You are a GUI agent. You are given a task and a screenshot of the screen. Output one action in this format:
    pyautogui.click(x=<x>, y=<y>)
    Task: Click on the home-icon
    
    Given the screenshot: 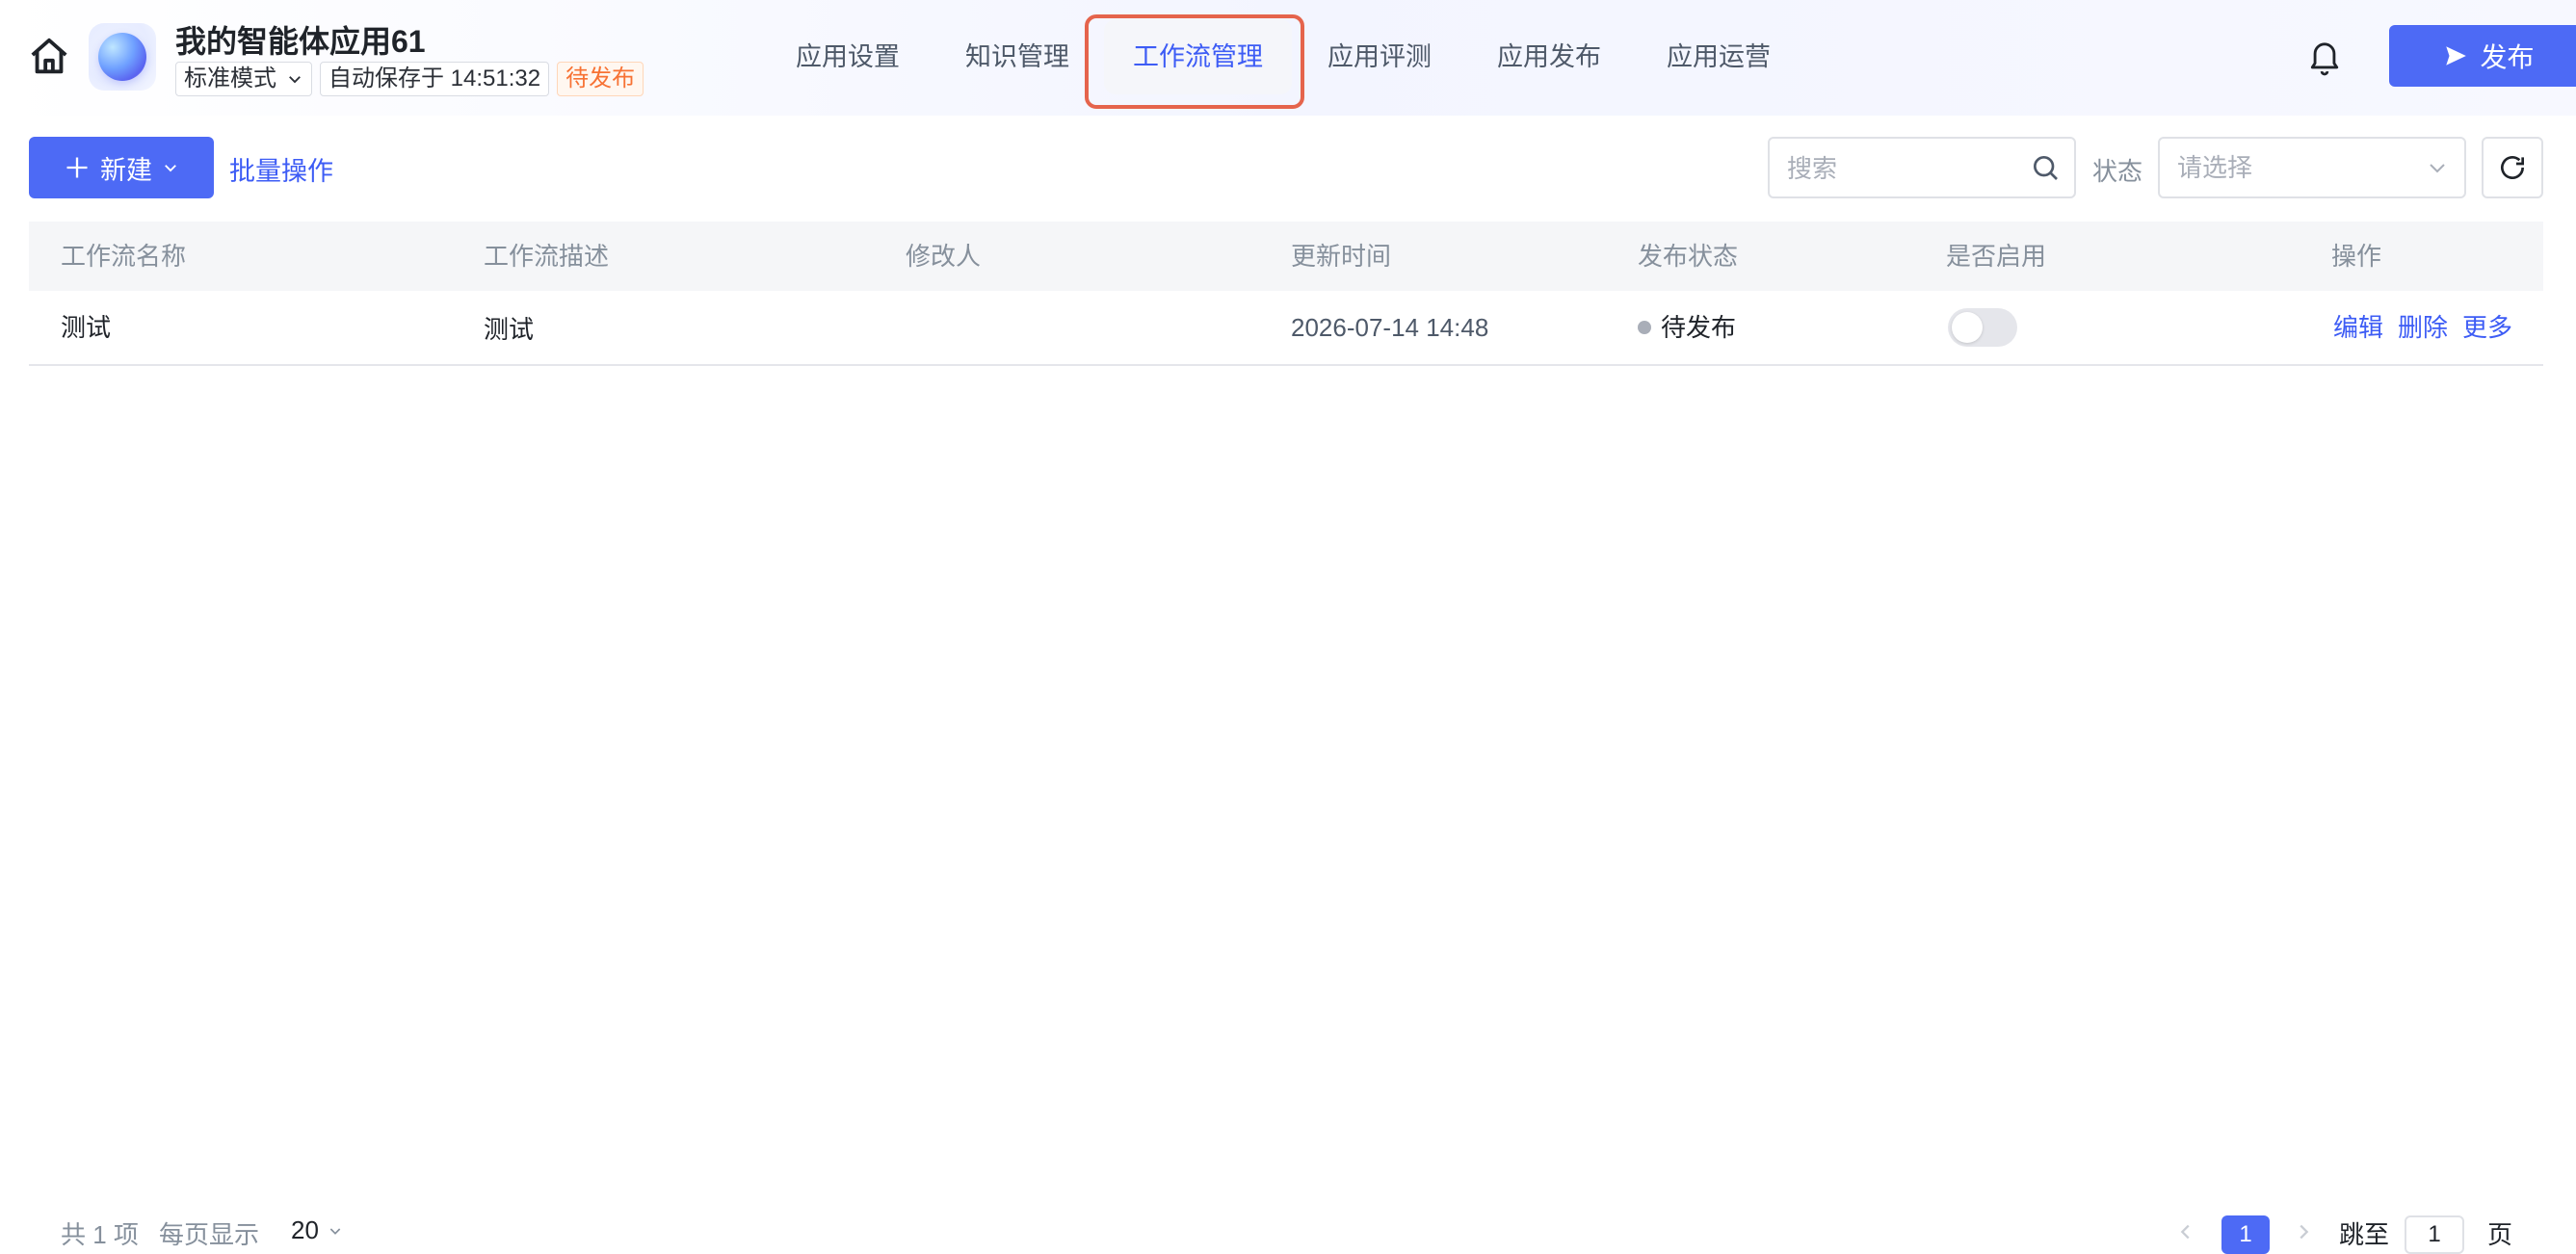 What is the action you would take?
    pyautogui.click(x=49, y=57)
    